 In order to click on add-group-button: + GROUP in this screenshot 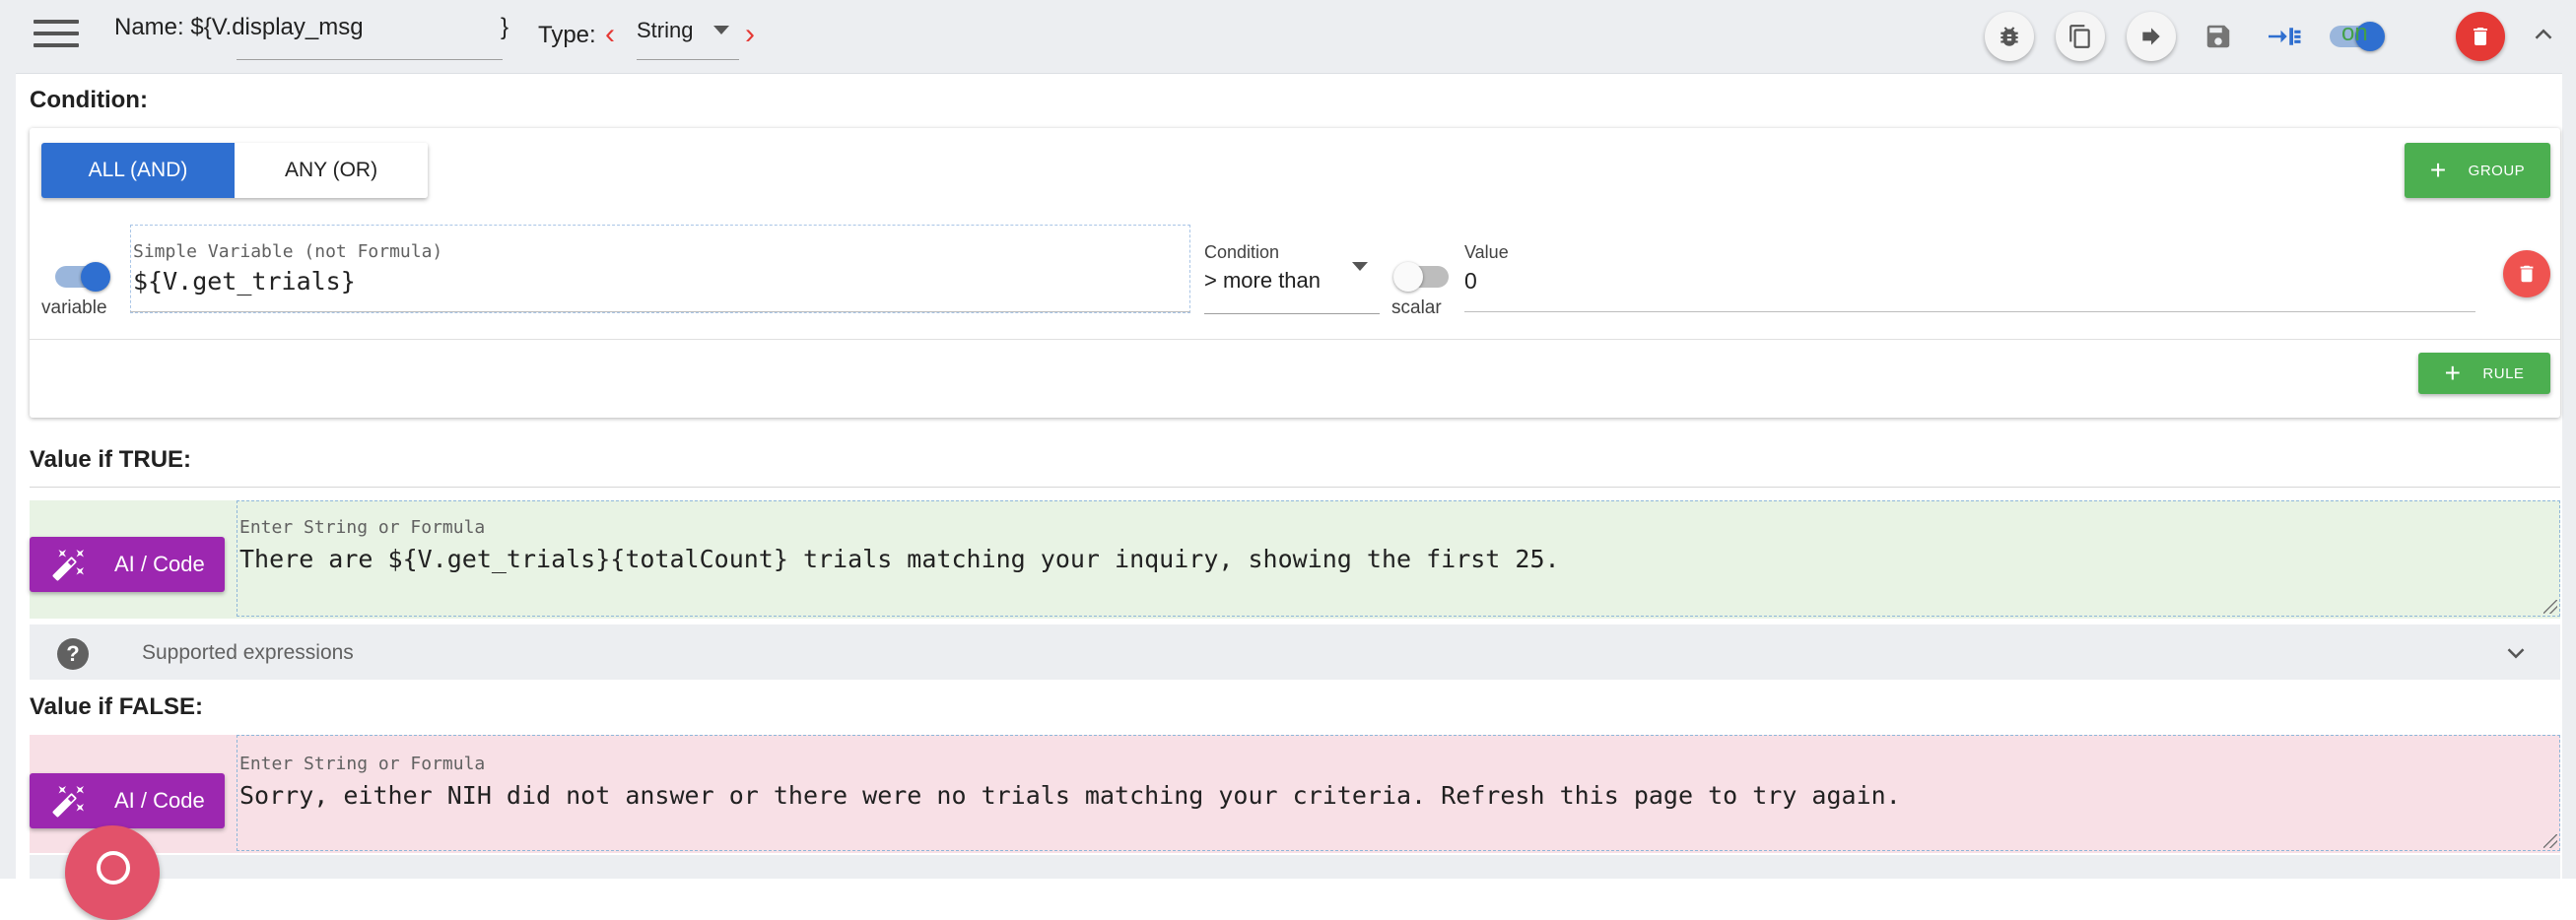, I will do `click(2477, 170)`.